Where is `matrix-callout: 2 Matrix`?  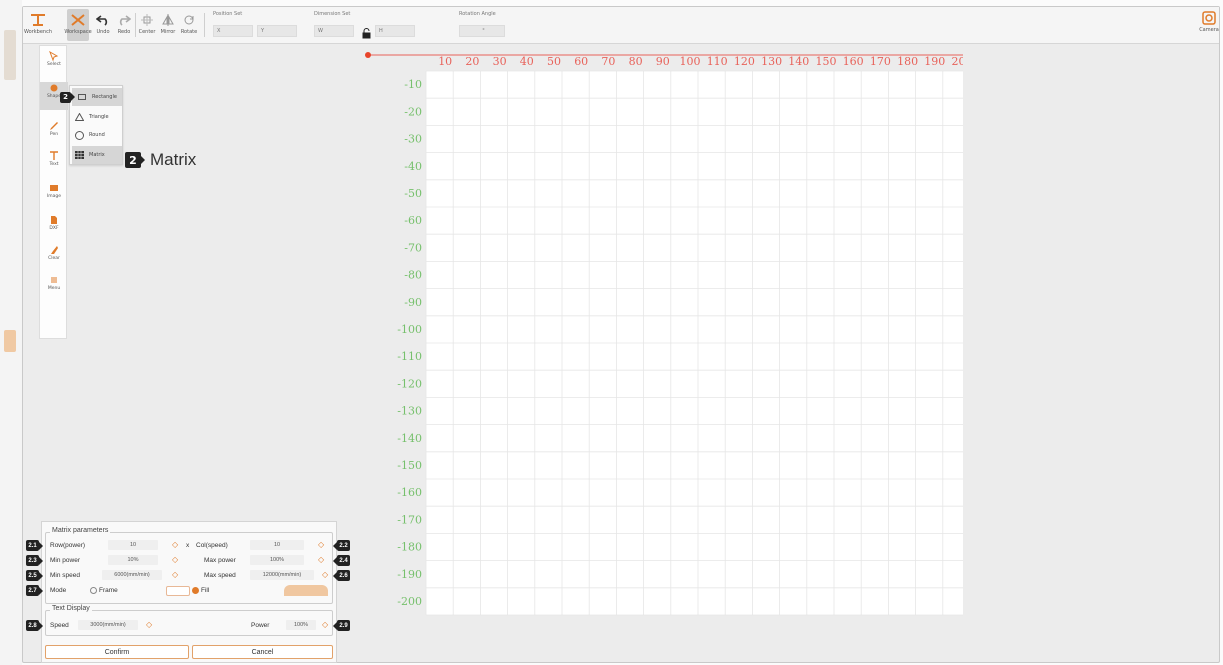
matrix-callout: 2 Matrix is located at coordinates (160, 160).